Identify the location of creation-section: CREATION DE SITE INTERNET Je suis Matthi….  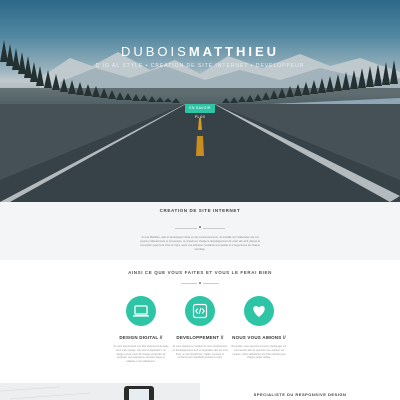
(200, 231).